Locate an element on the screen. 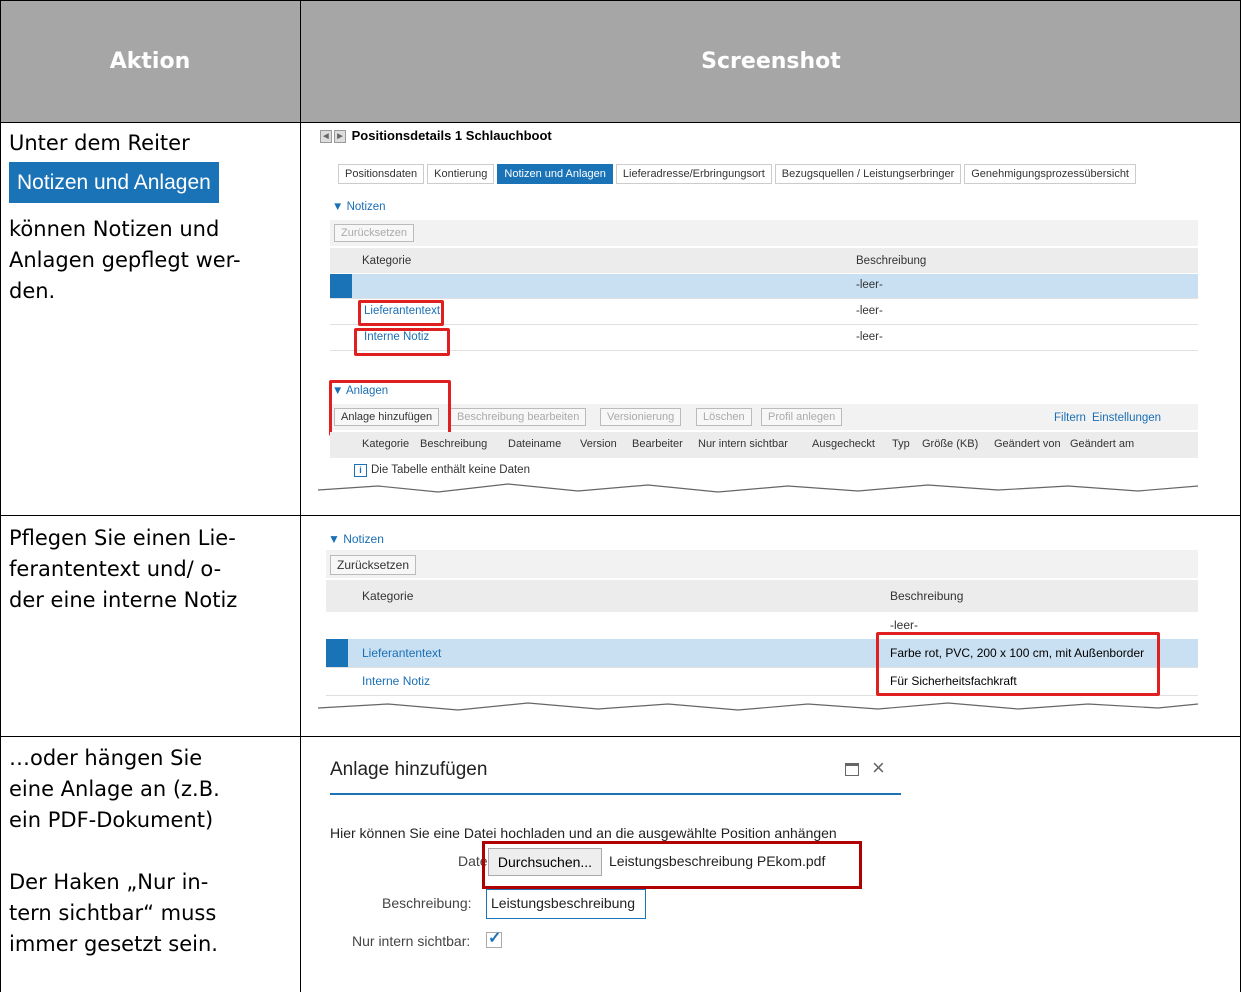  action-line: können Notizen und is located at coordinates (114, 229).